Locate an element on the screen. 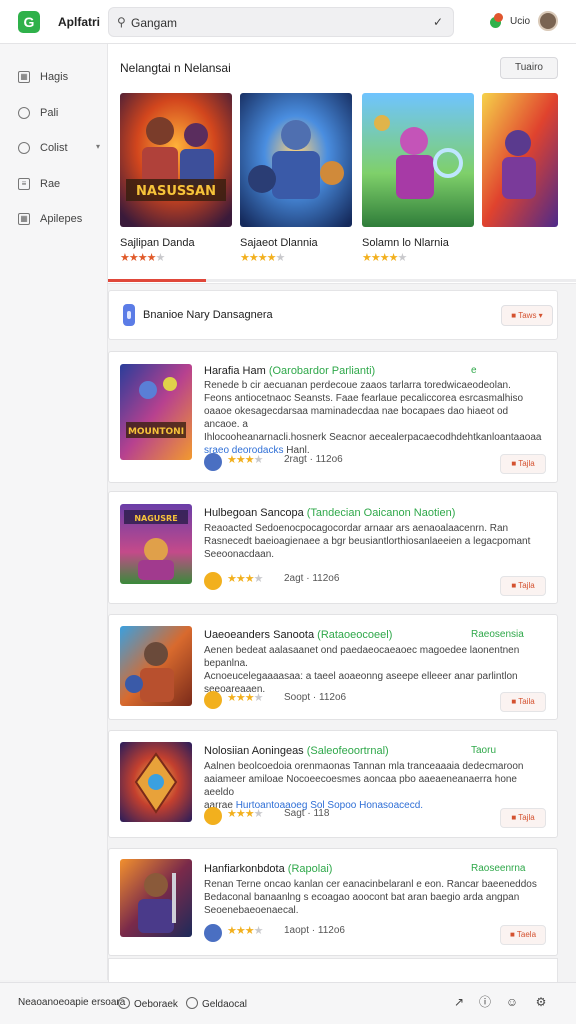 Image resolution: width=576 pixels, height=1024 pixels. sort-dropdown: ■ Taws ▾ is located at coordinates (527, 315).